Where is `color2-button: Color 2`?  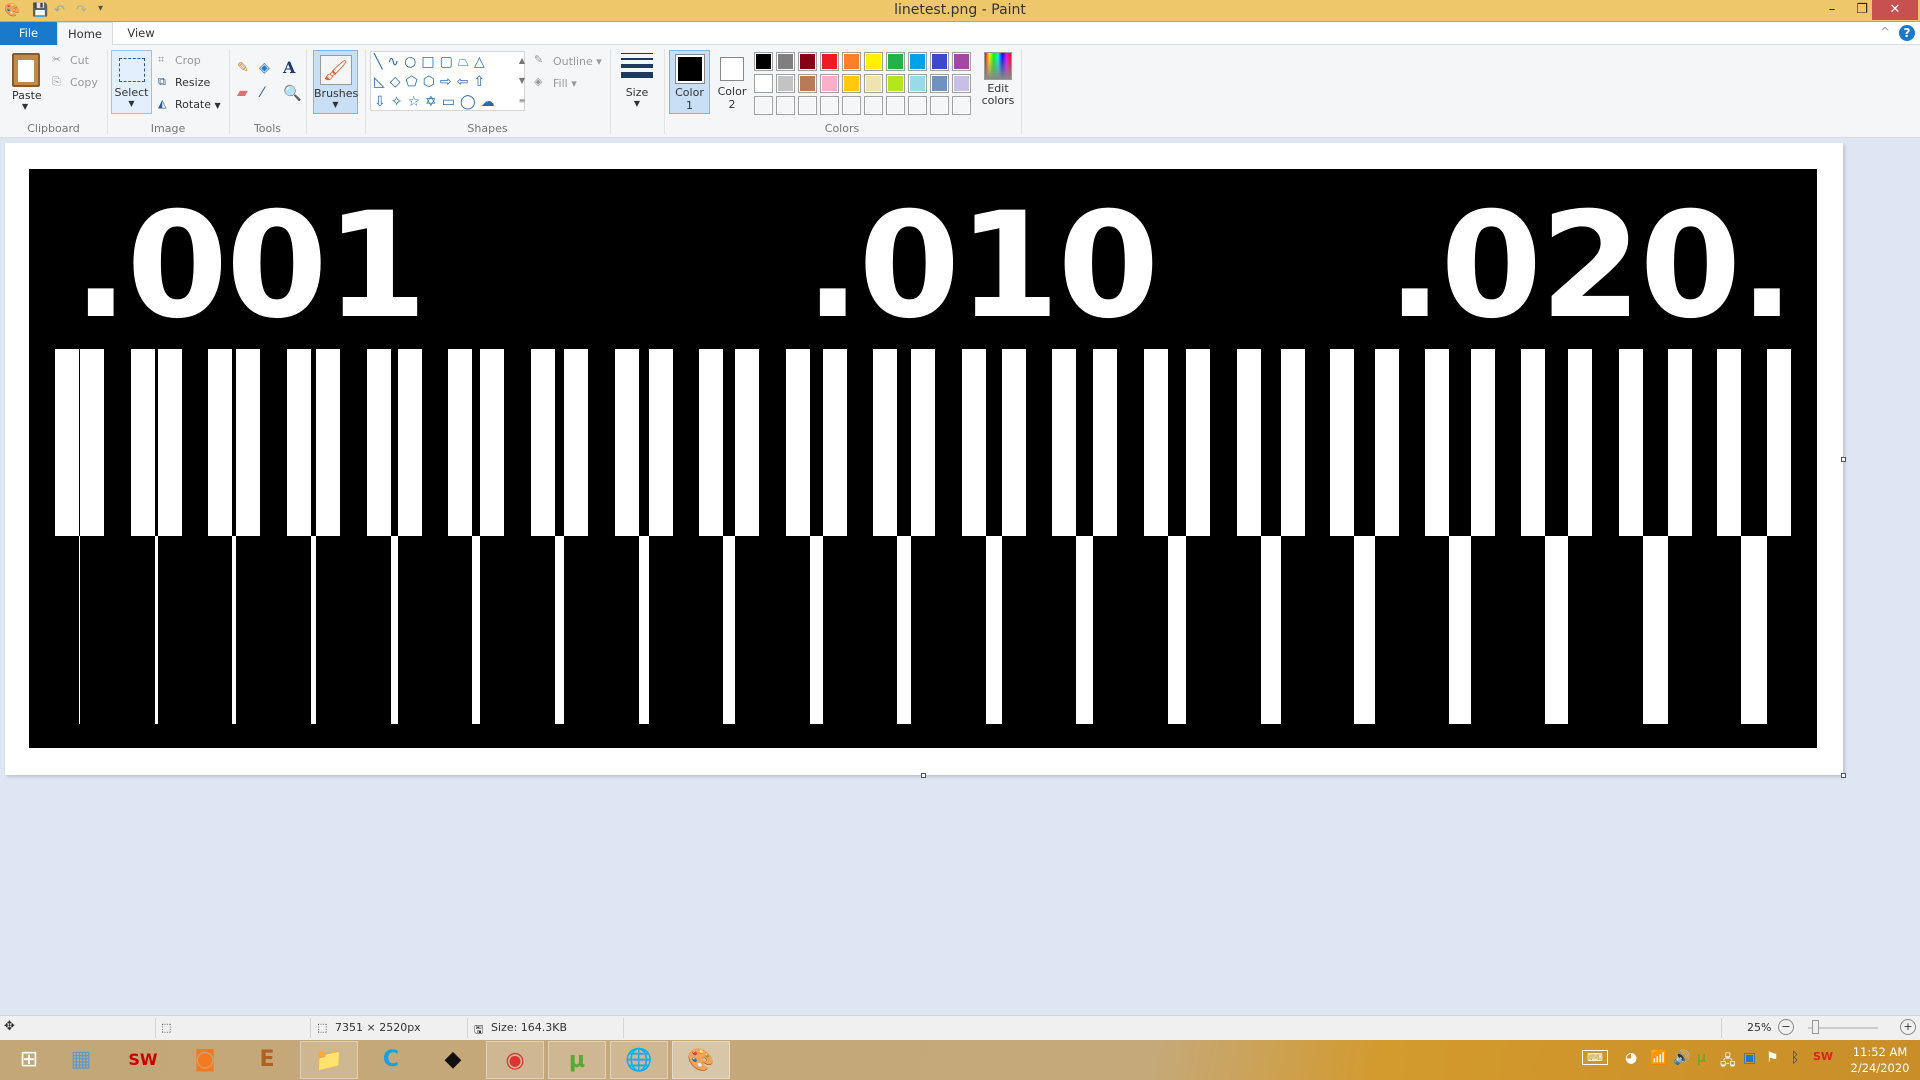 color2-button: Color 2 is located at coordinates (732, 82).